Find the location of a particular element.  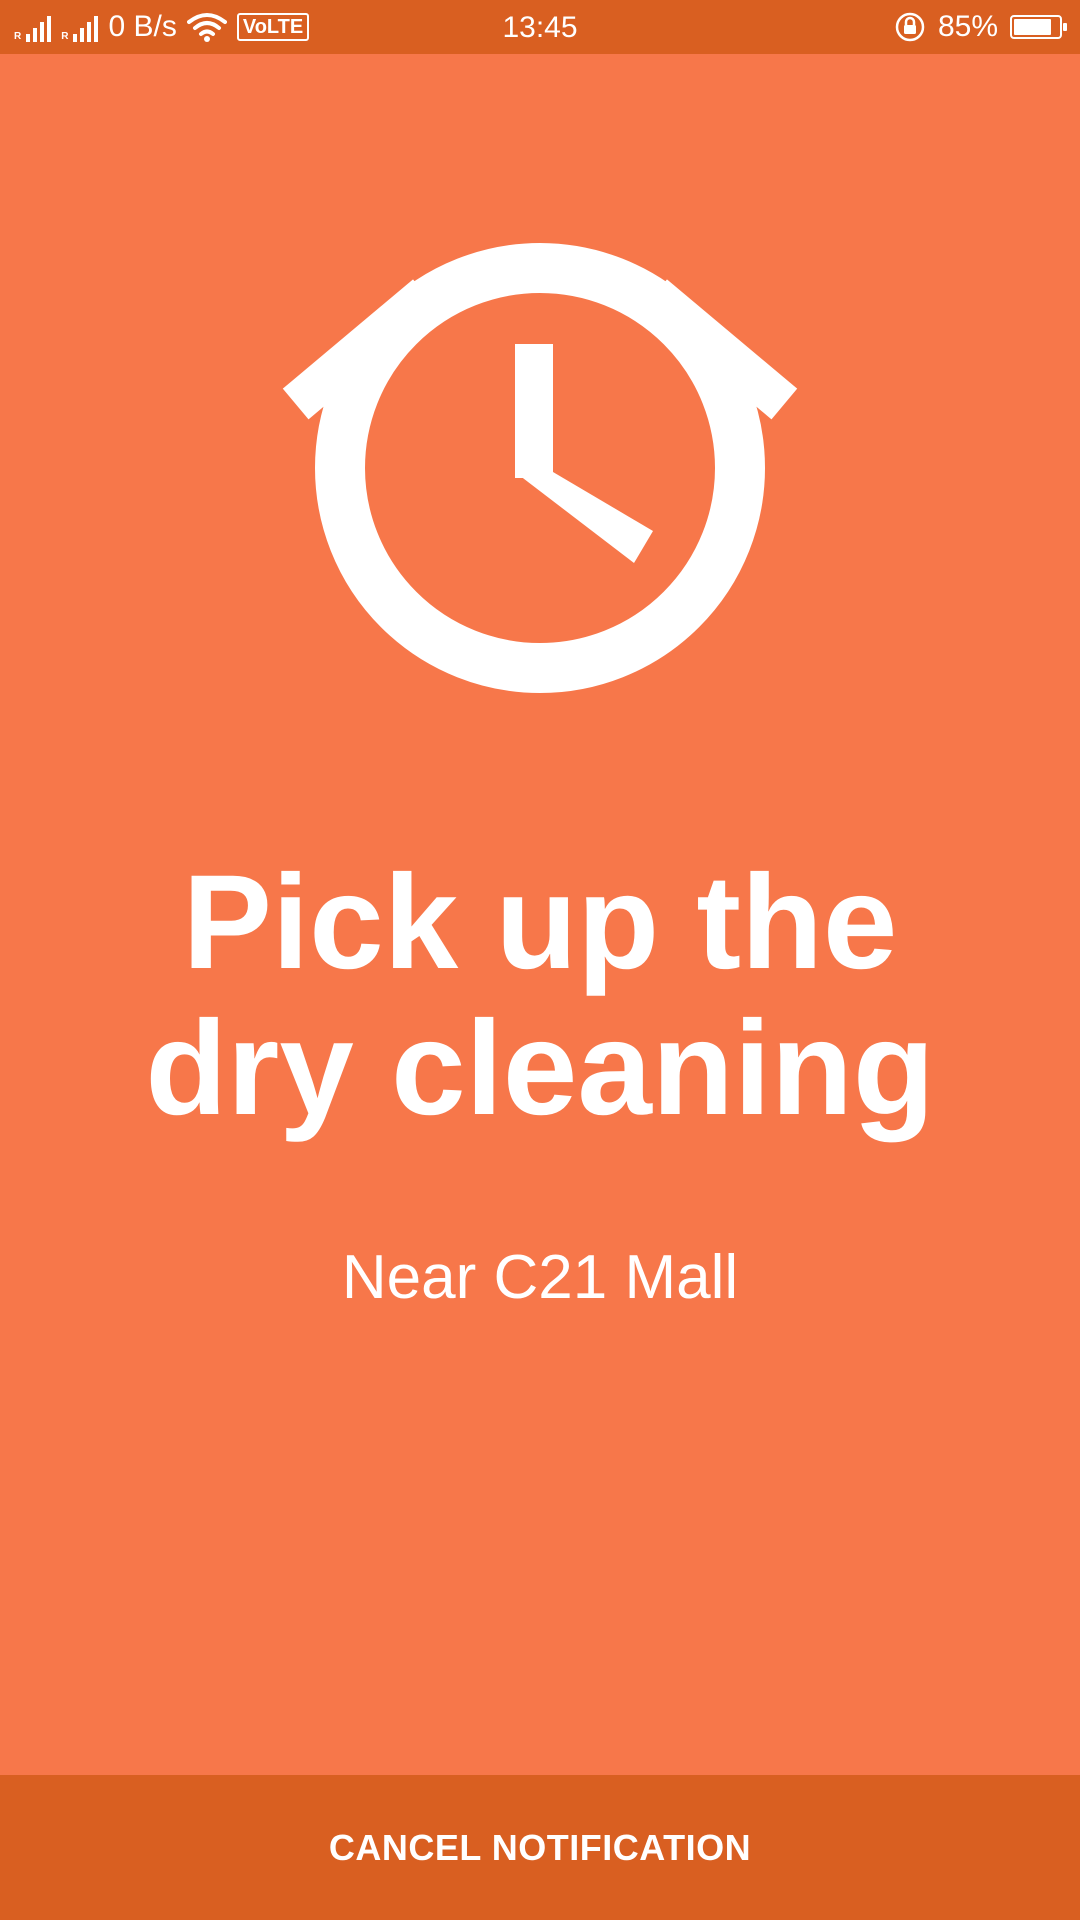

alarm-clock-icon is located at coordinates (540, 468).